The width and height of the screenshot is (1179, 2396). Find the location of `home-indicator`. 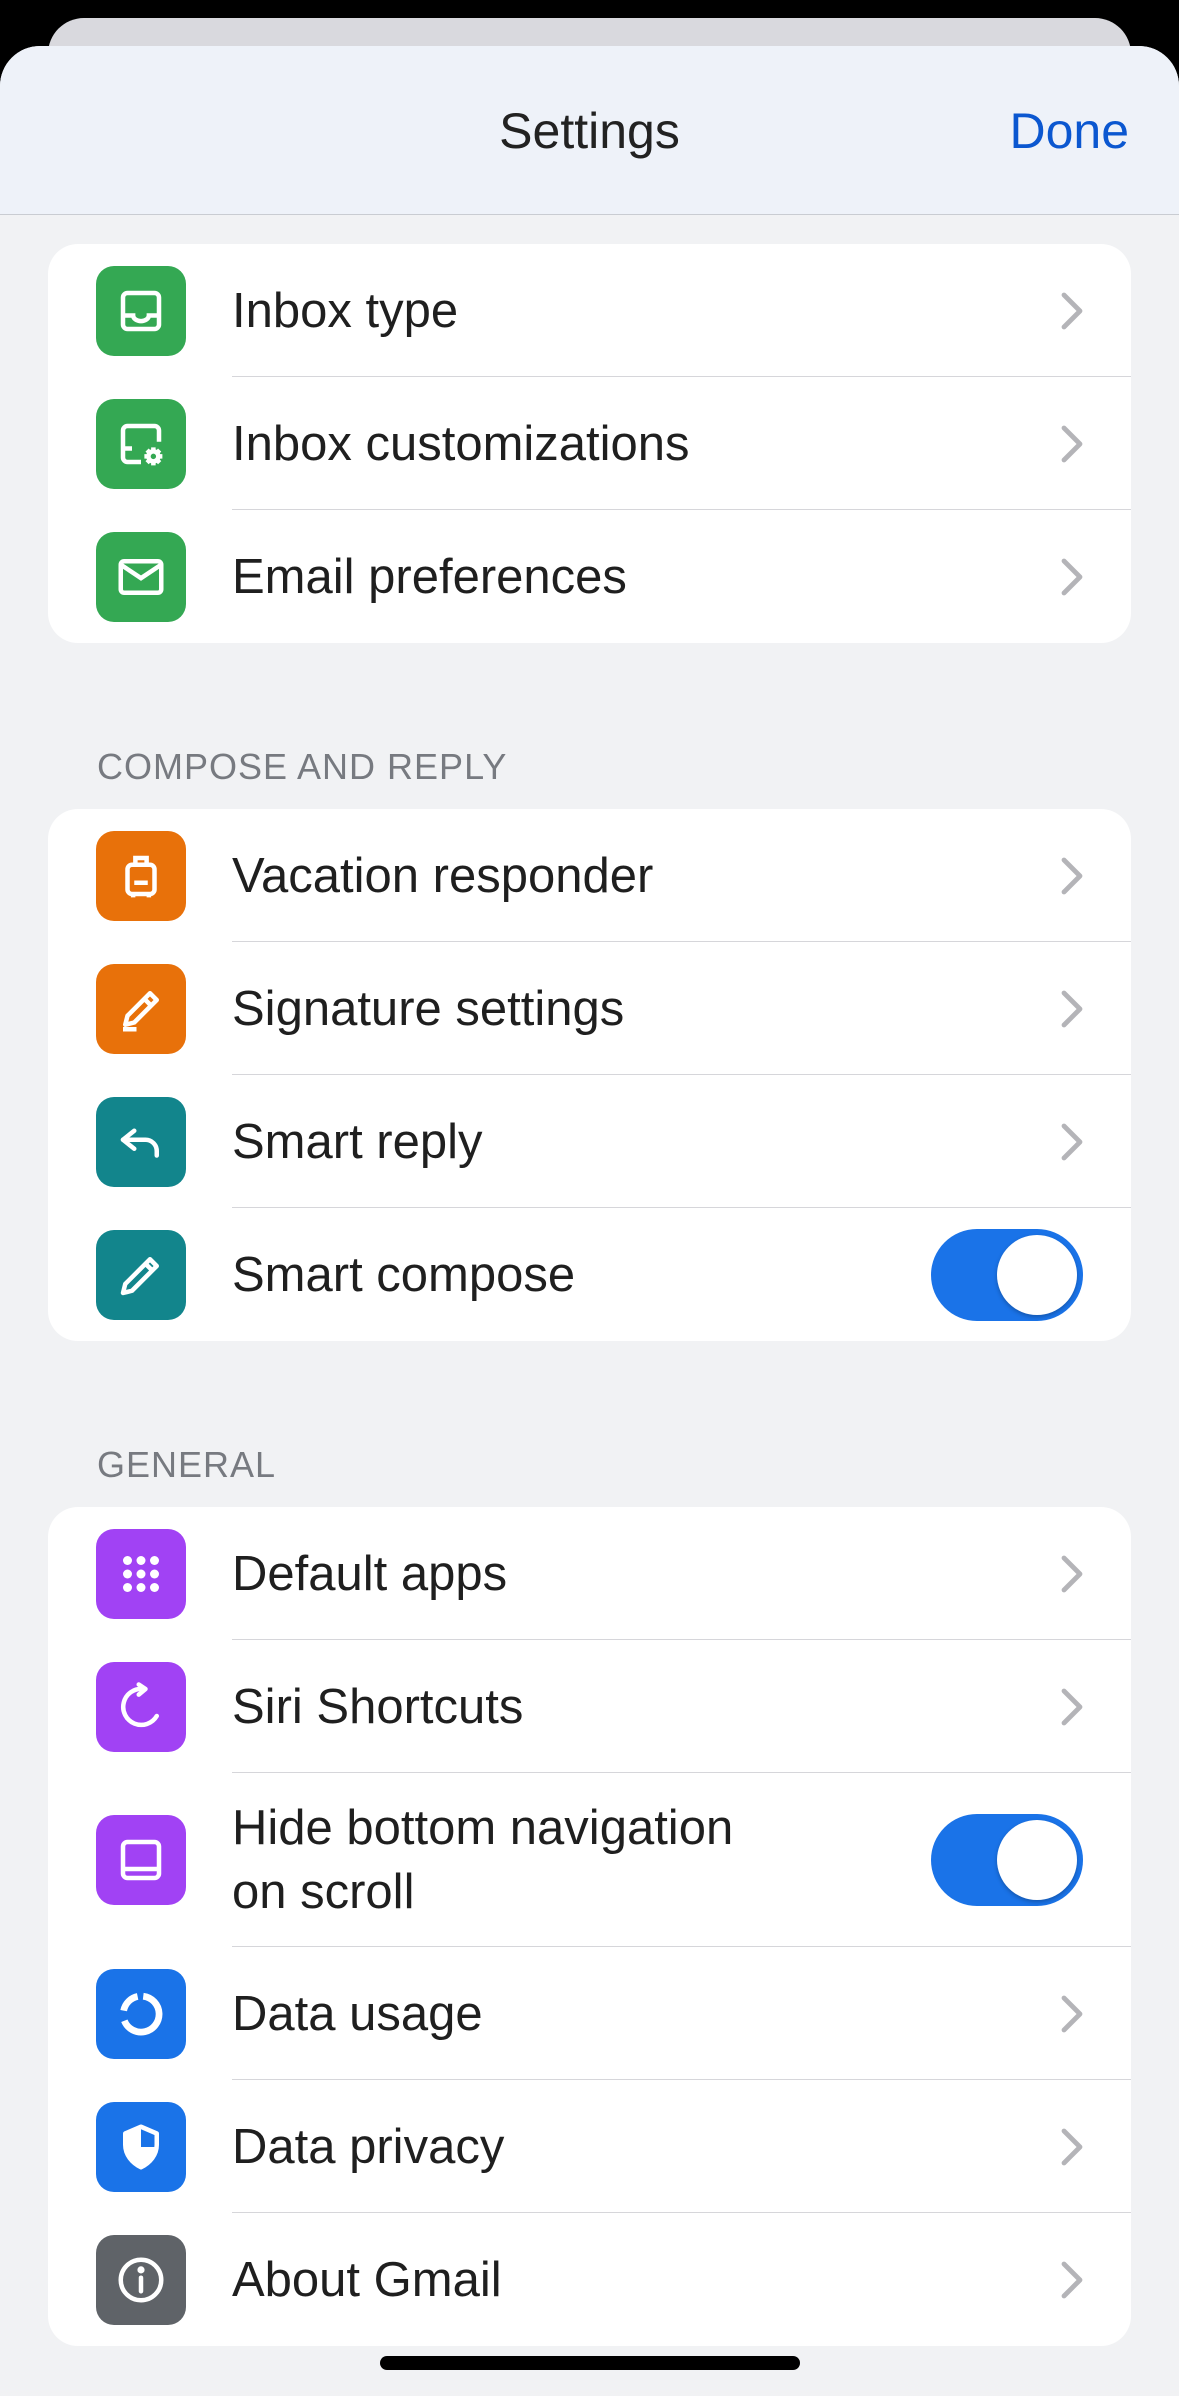

home-indicator is located at coordinates (590, 2363).